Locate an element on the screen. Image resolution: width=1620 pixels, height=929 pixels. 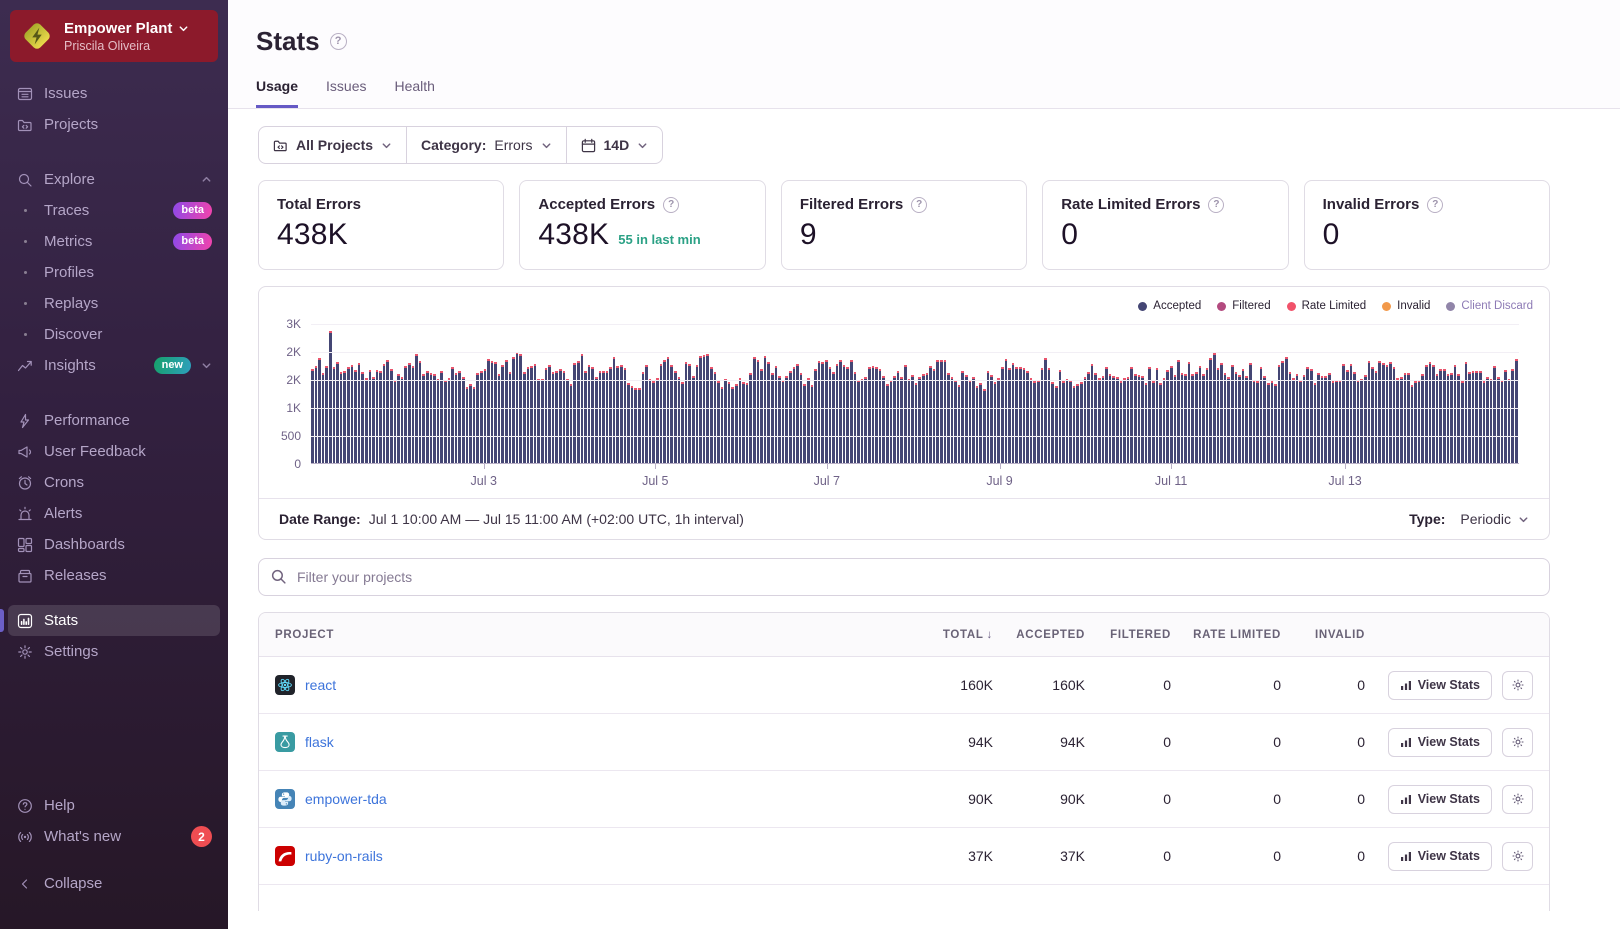
date-period-dropdown: 14D is located at coordinates (614, 145).